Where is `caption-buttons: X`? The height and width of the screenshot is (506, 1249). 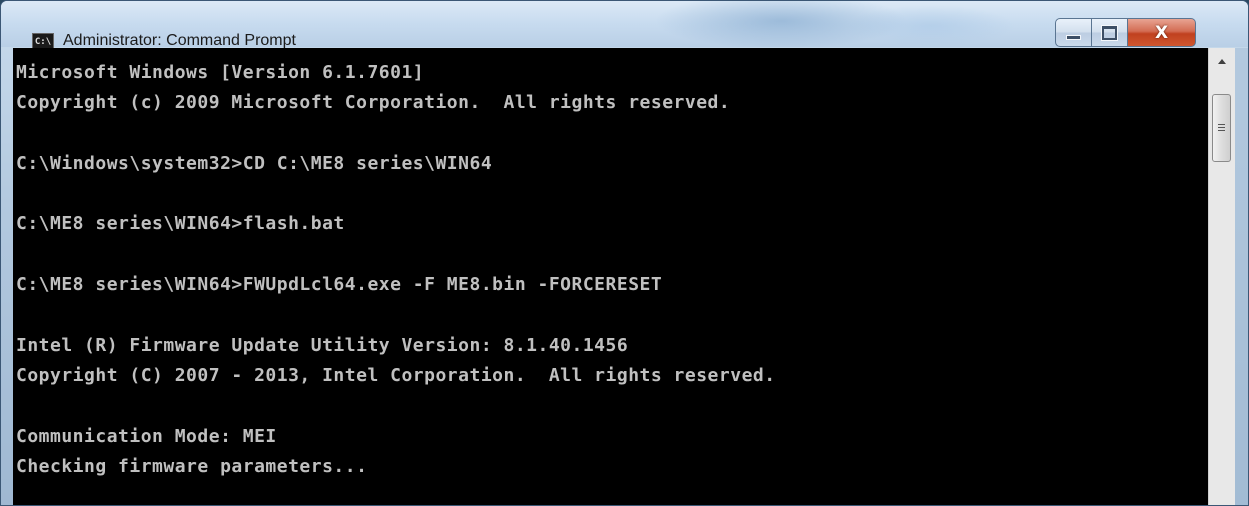
caption-buttons: X is located at coordinates (1125, 33).